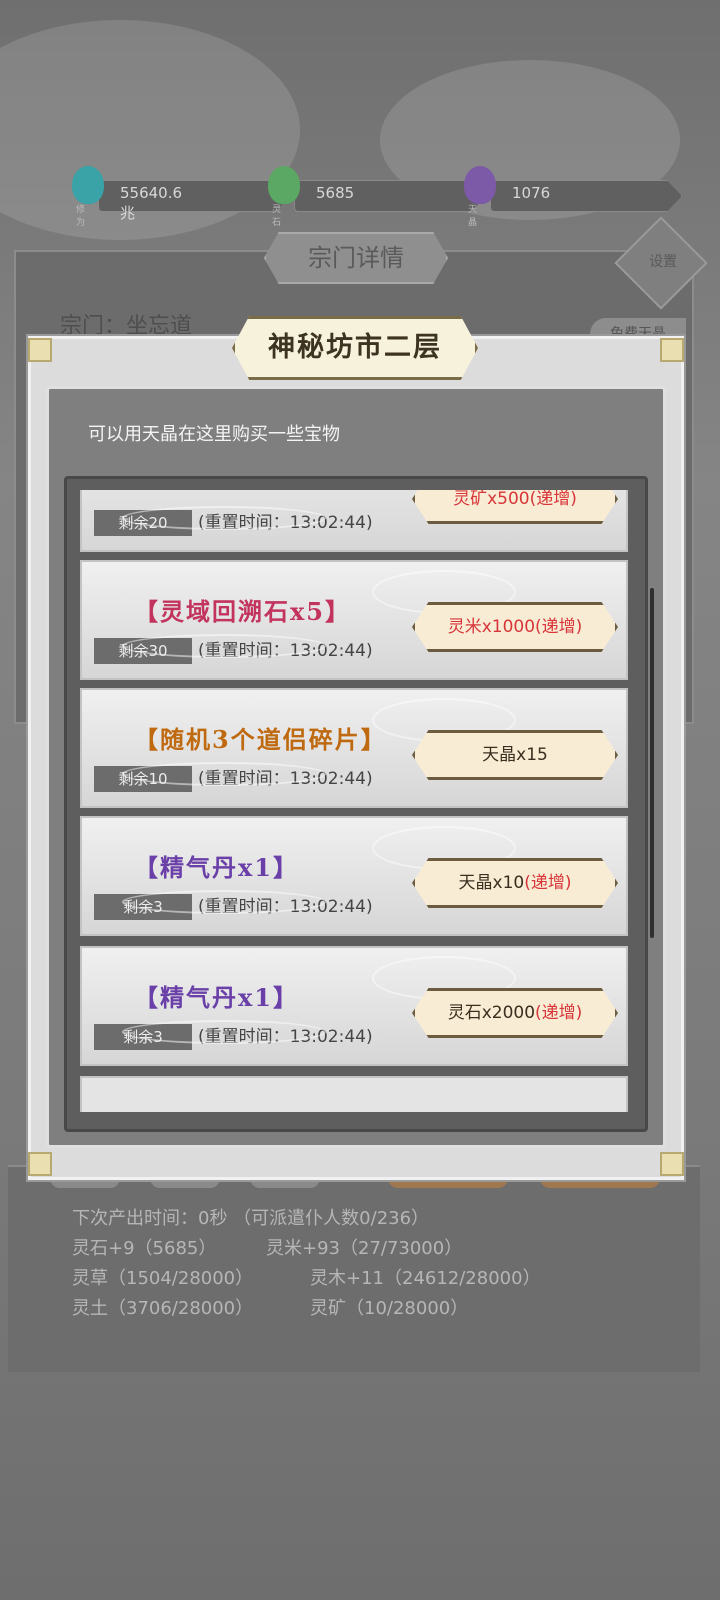 The width and height of the screenshot is (720, 1600). I want to click on shop-item-card: 剩余20 (重置时间：13:02:44) 灵矿x500(递增), so click(354, 521).